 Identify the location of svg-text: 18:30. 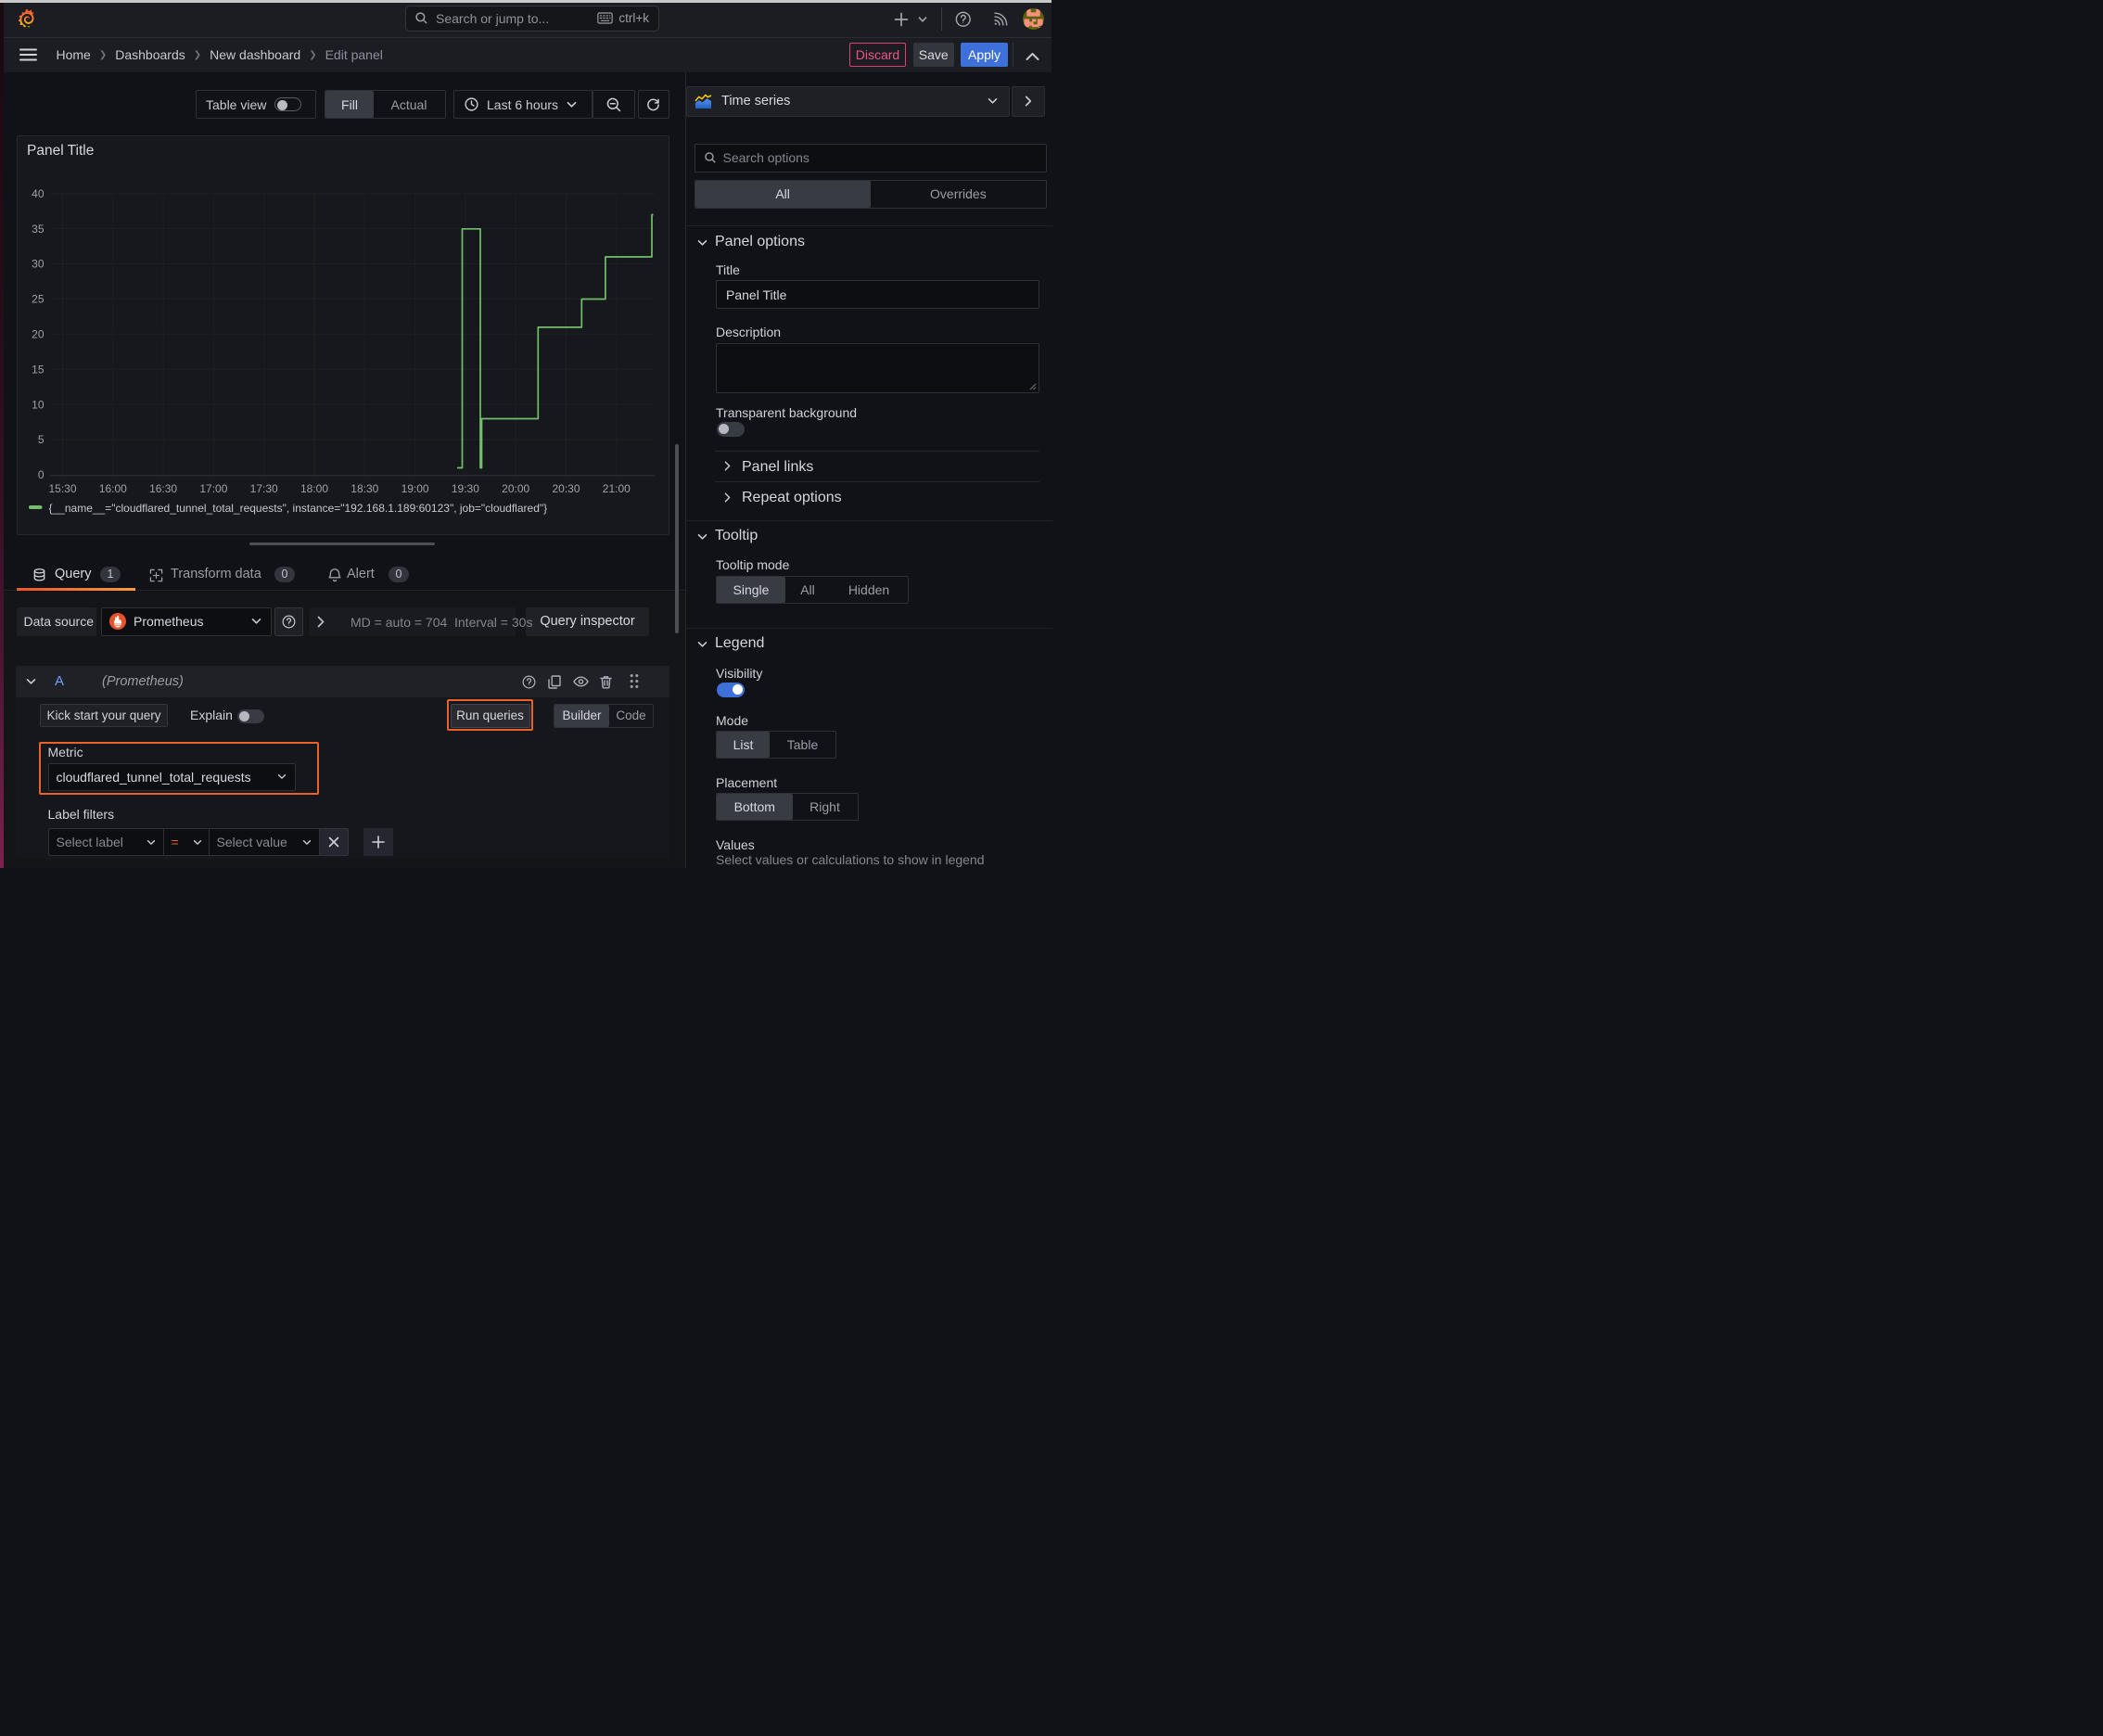
(364, 488).